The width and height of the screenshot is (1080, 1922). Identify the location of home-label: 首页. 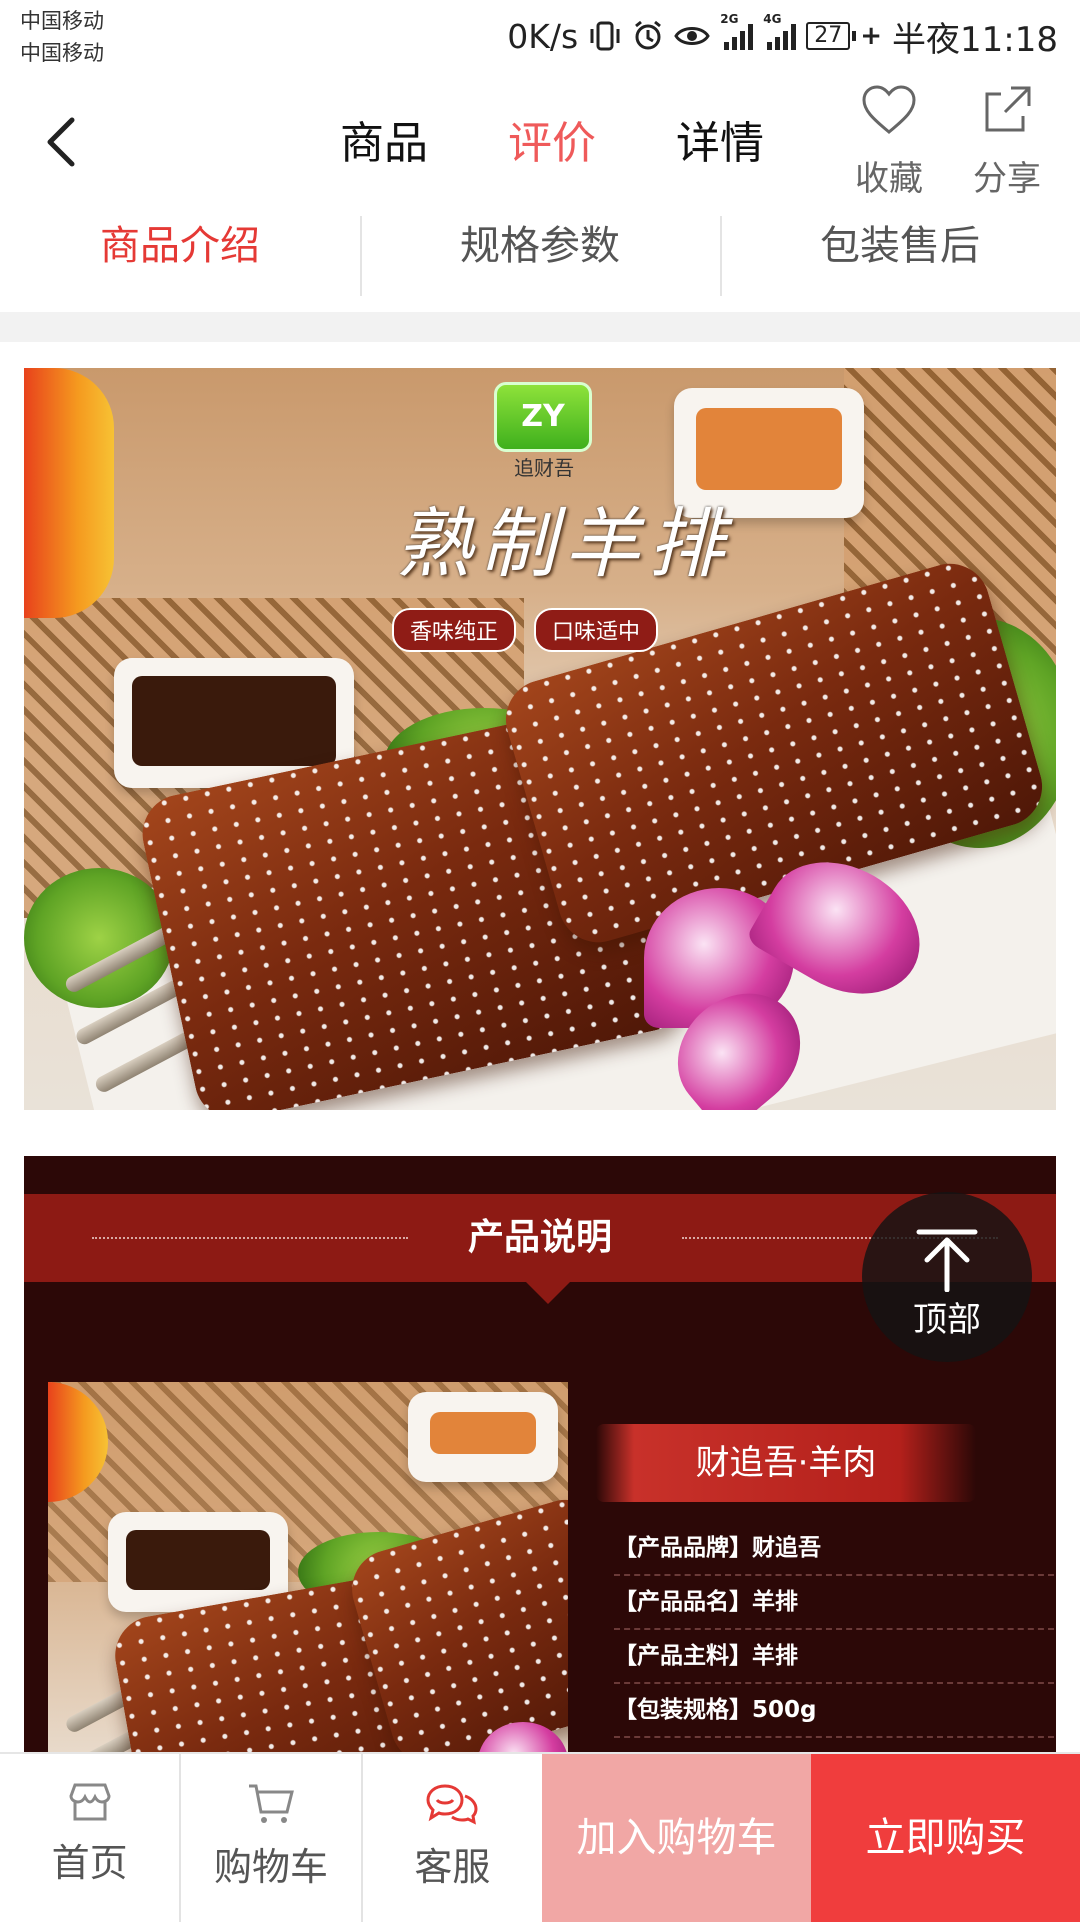
(89, 1863).